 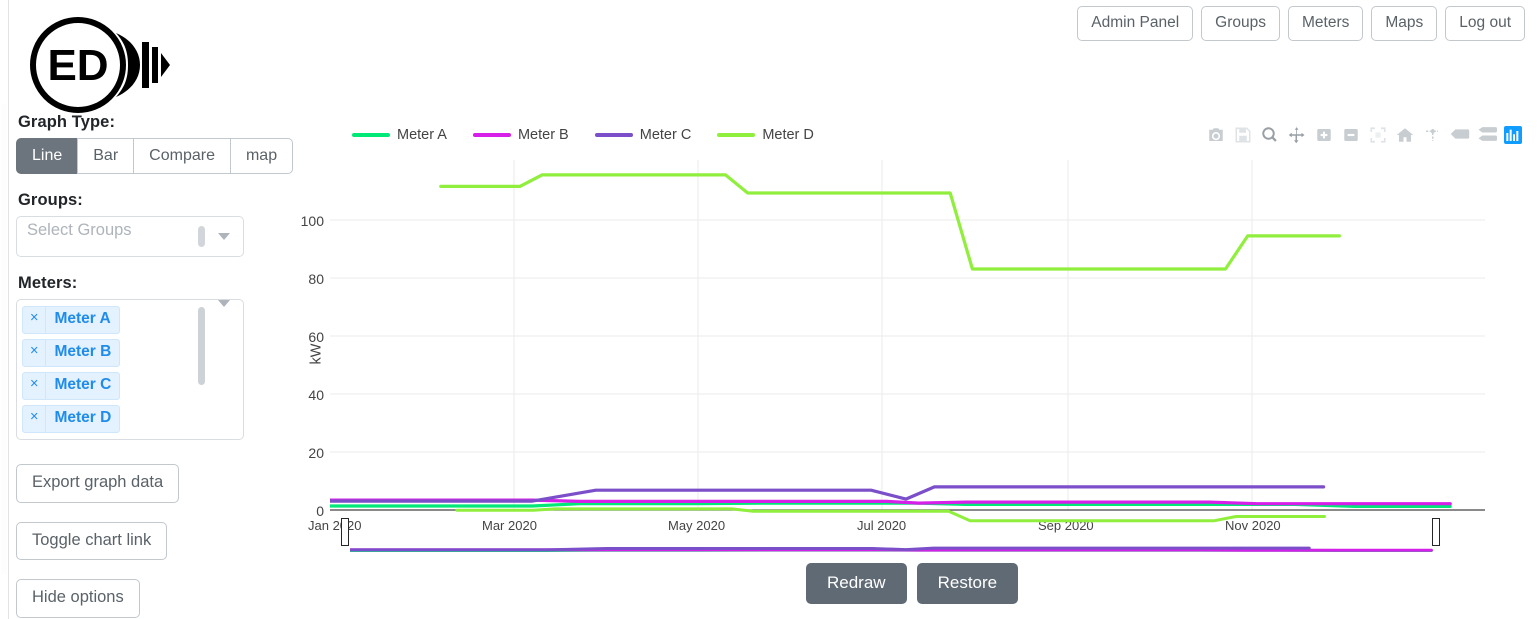 What do you see at coordinates (543, 135) in the screenshot?
I see `legend-label: Meter B` at bounding box center [543, 135].